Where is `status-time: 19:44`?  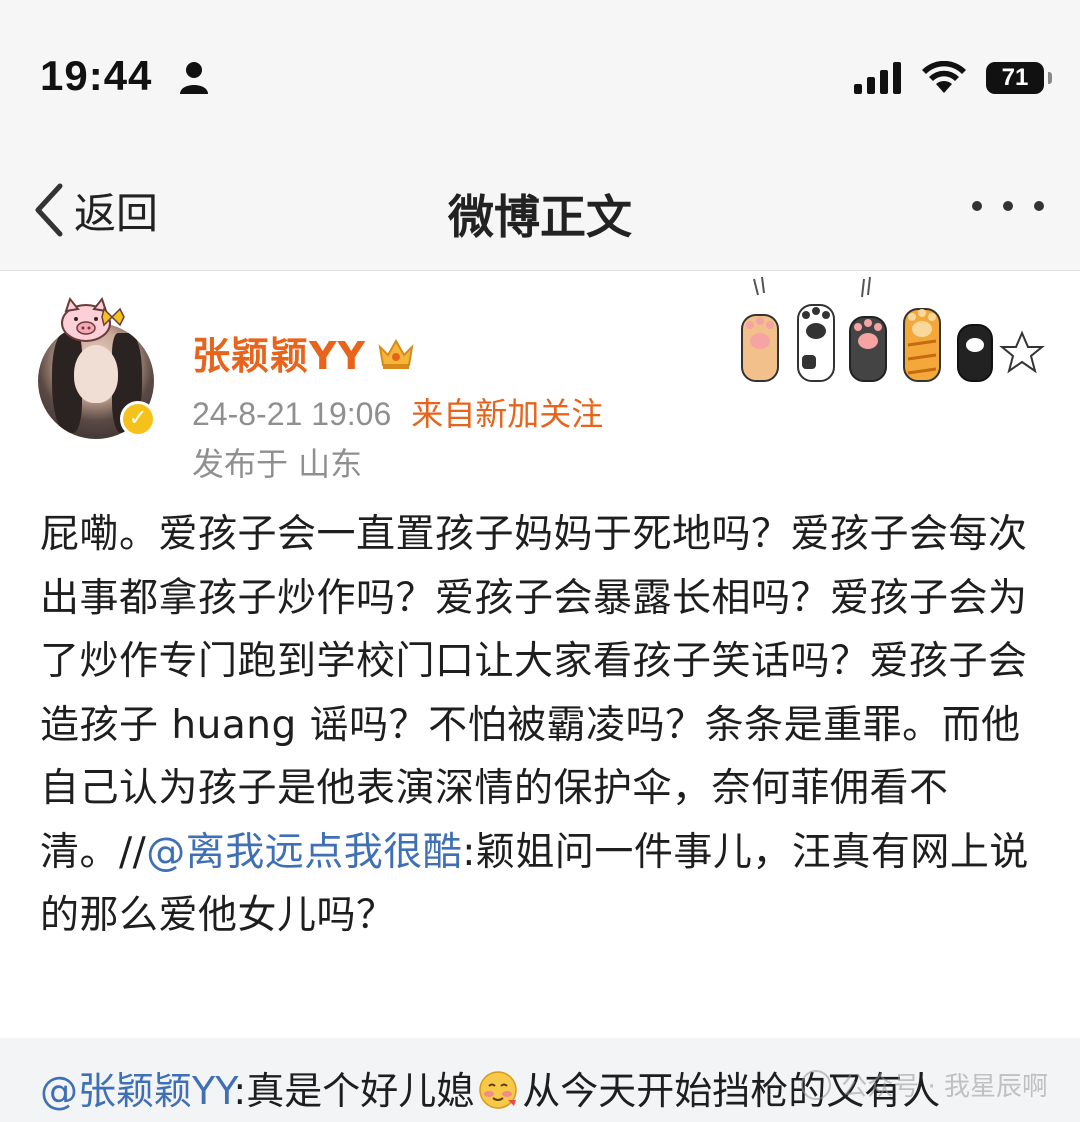
status-time: 19:44 is located at coordinates (96, 75).